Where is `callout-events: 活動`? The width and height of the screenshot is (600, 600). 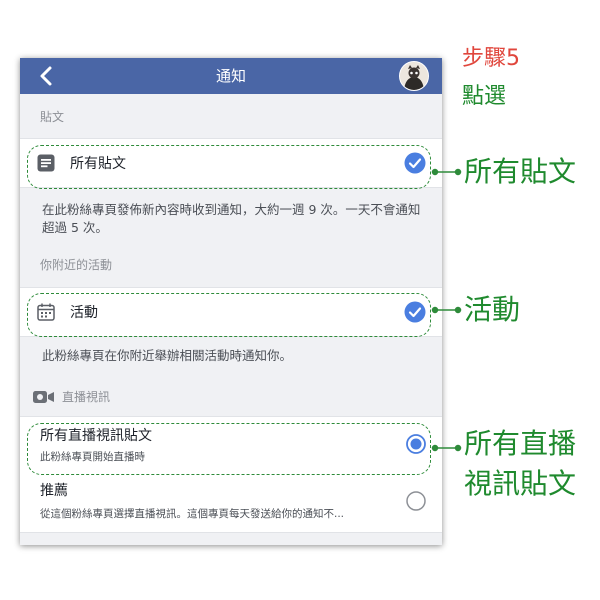
callout-events: 活動 is located at coordinates (492, 309).